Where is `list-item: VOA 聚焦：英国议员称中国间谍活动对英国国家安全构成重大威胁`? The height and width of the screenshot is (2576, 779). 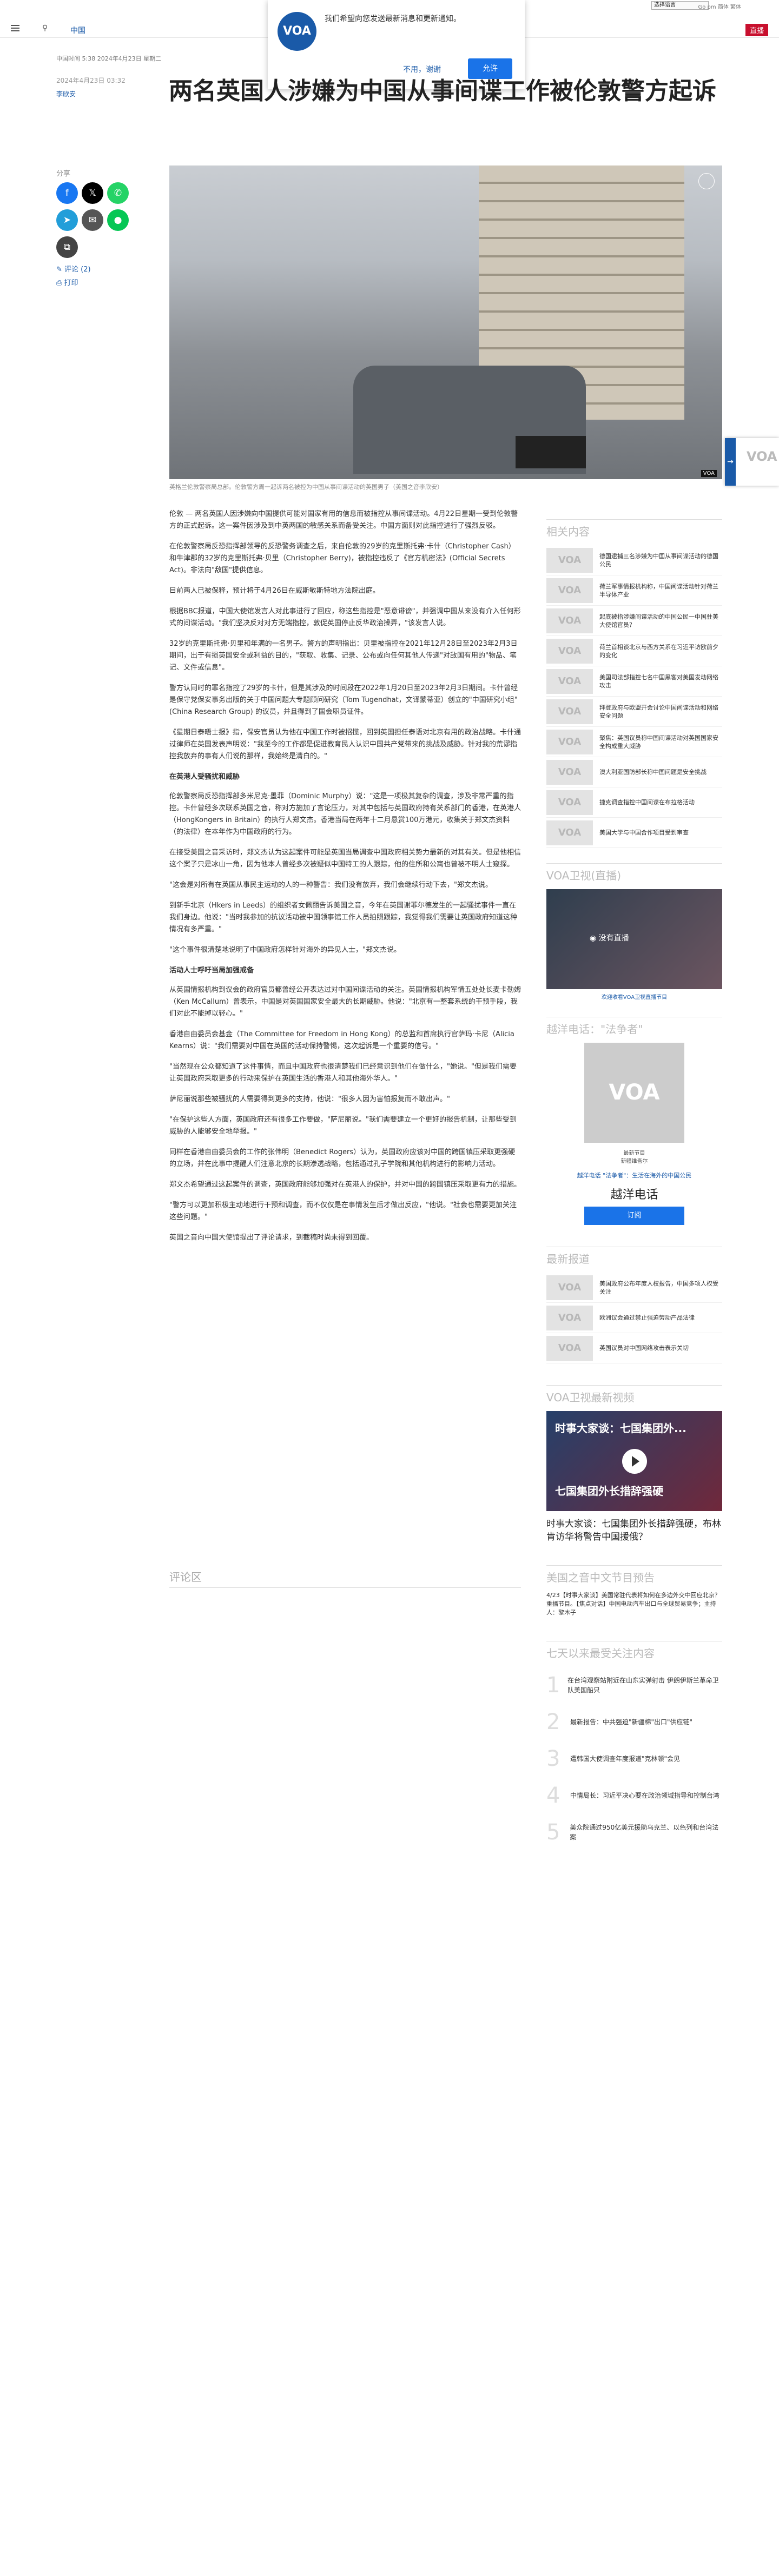
list-item: VOA 聚焦：英国议员称中国间谍活动对英国国家安全构成重大威胁 is located at coordinates (634, 742).